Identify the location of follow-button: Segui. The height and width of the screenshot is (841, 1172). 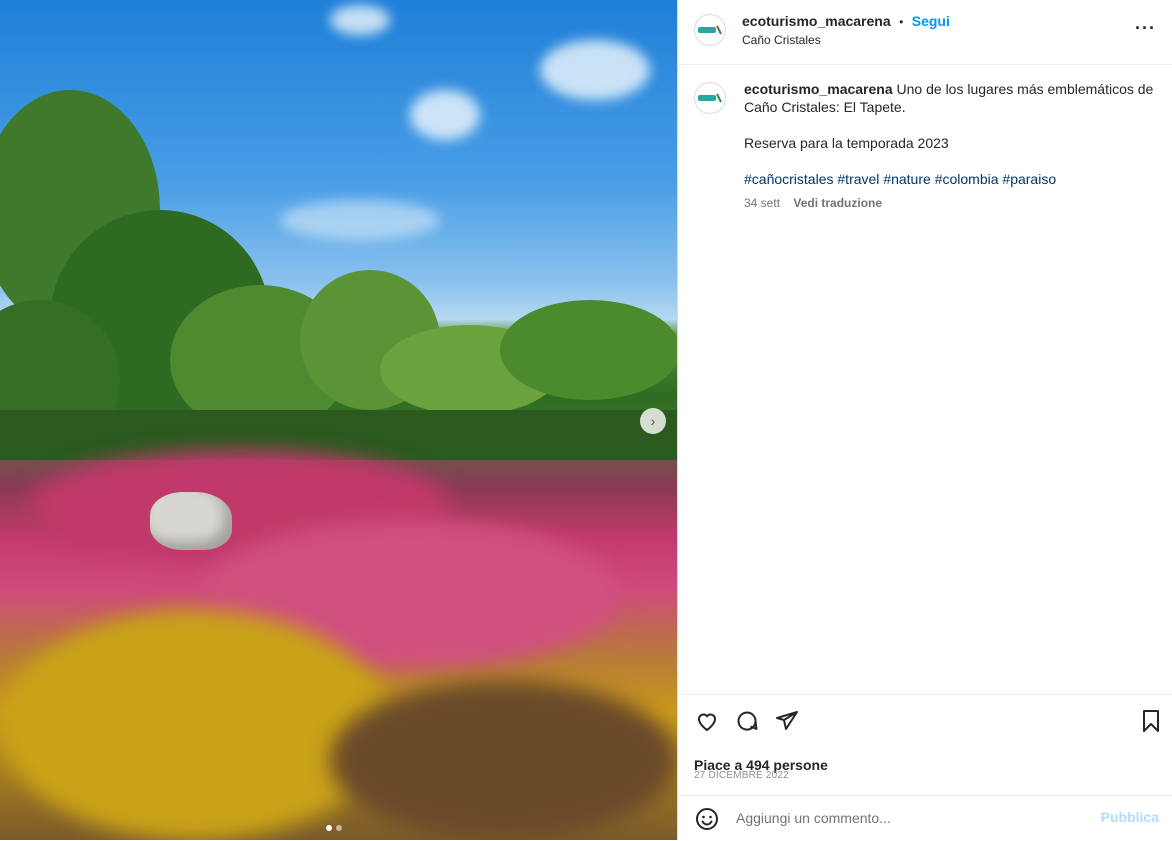
(931, 21).